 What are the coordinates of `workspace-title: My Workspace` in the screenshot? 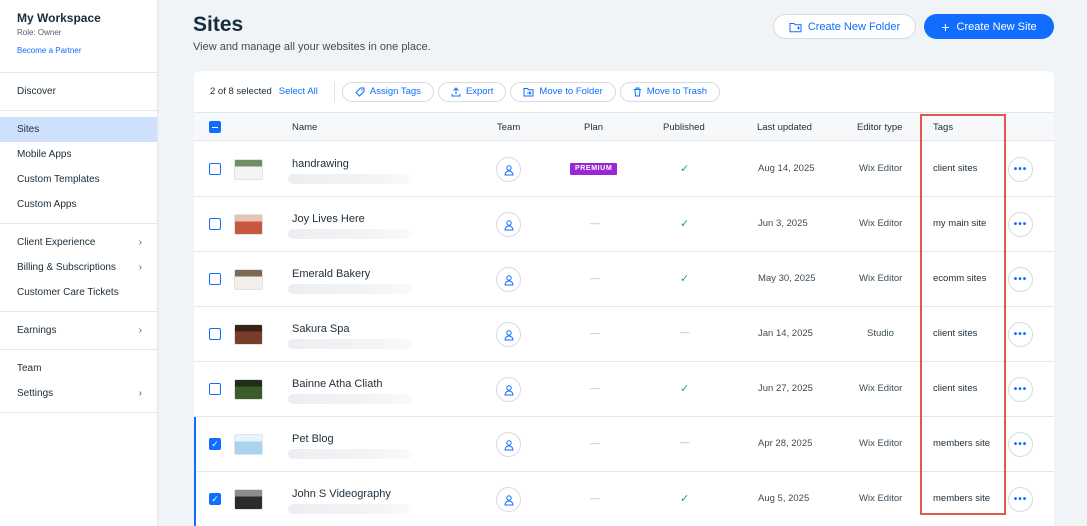 It's located at (78, 18).